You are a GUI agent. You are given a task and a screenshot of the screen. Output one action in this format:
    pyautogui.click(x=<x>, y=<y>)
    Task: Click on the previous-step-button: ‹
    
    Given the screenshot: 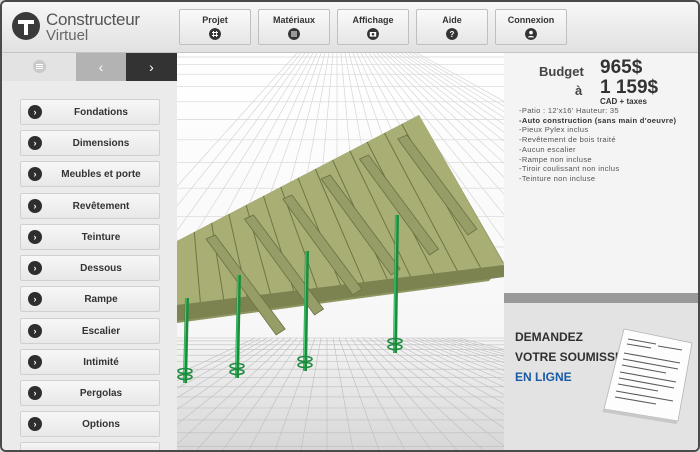 What is the action you would take?
    pyautogui.click(x=101, y=67)
    